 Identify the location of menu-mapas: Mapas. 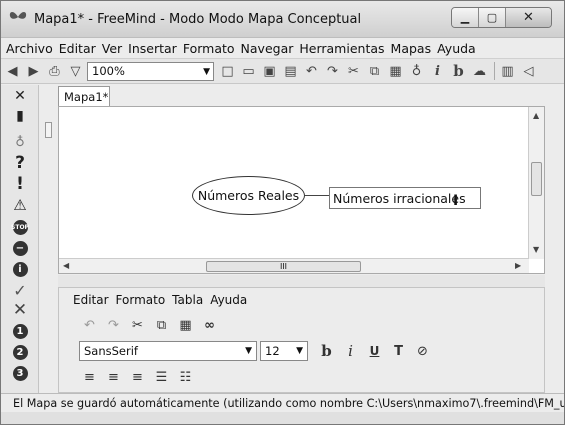
(411, 48).